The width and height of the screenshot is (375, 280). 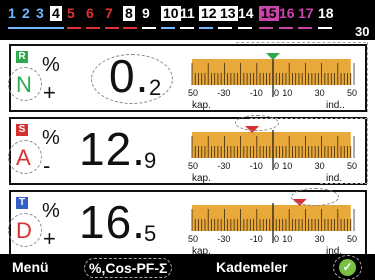 I want to click on phase-tag: R, so click(x=22, y=57).